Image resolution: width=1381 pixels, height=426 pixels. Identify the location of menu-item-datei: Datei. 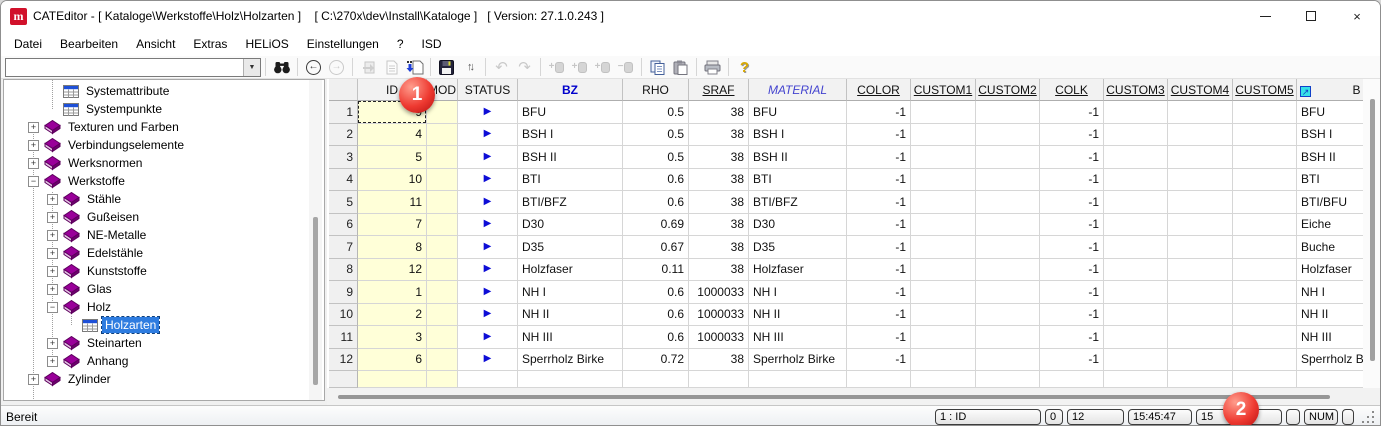
(28, 44).